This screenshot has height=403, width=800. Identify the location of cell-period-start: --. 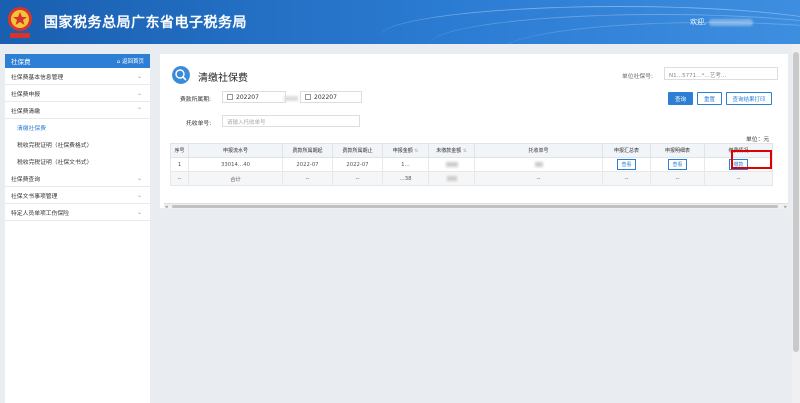
(307, 178).